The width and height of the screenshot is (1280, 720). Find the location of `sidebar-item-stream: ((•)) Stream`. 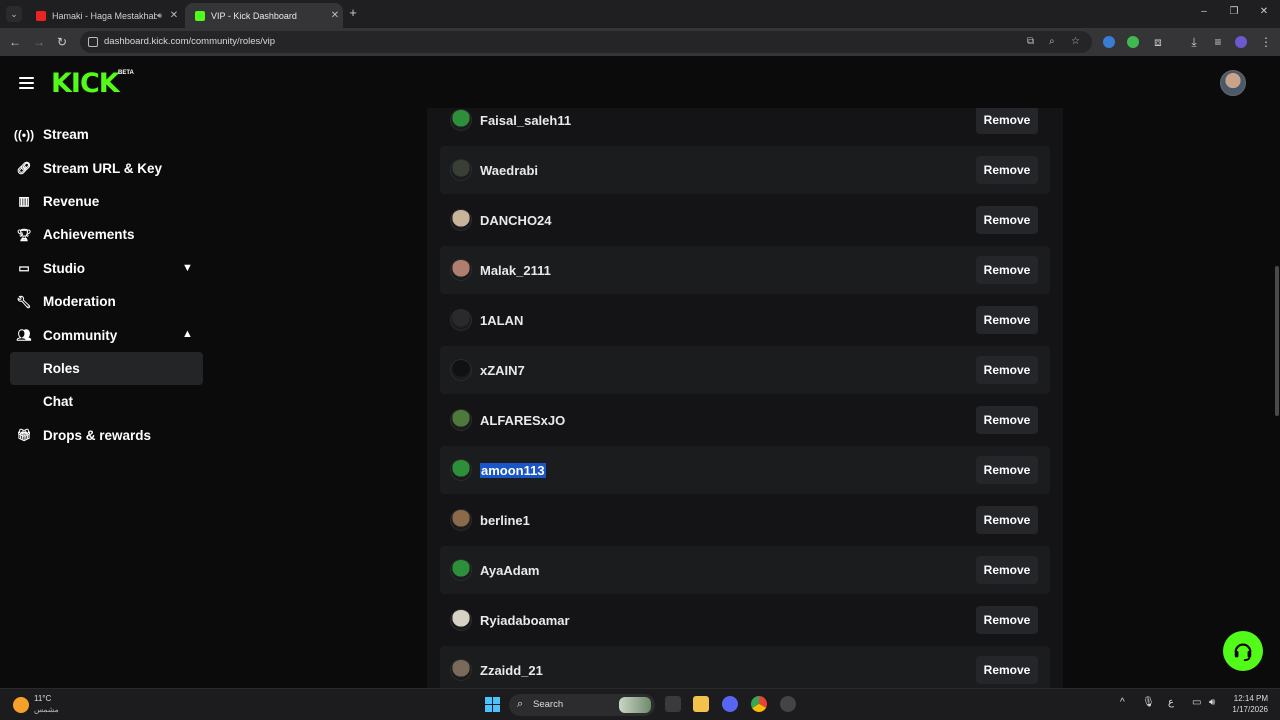

sidebar-item-stream: ((•)) Stream is located at coordinates (107, 134).